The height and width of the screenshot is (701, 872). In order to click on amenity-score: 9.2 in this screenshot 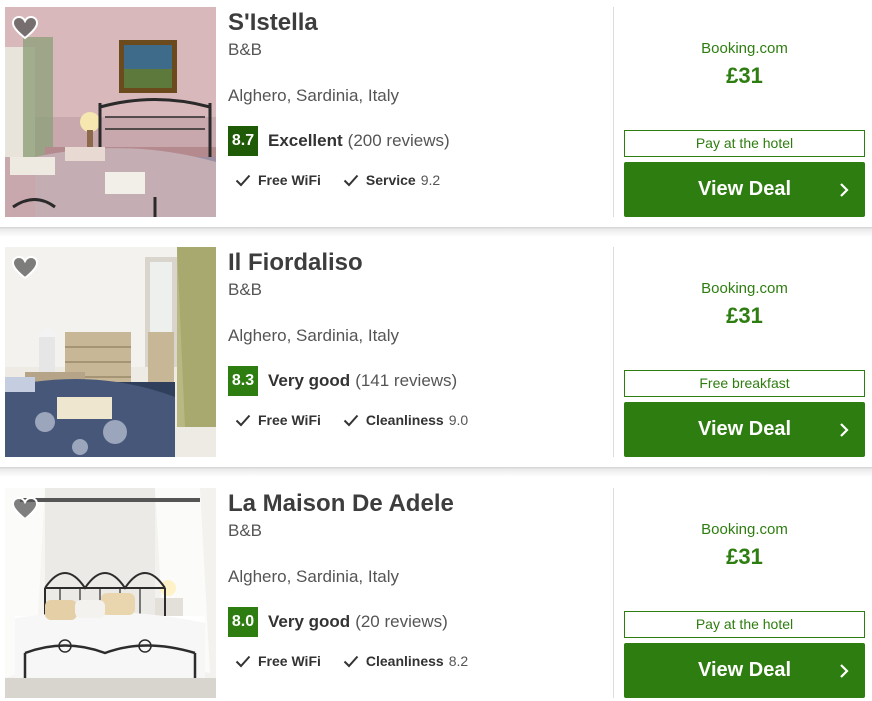, I will do `click(430, 180)`.